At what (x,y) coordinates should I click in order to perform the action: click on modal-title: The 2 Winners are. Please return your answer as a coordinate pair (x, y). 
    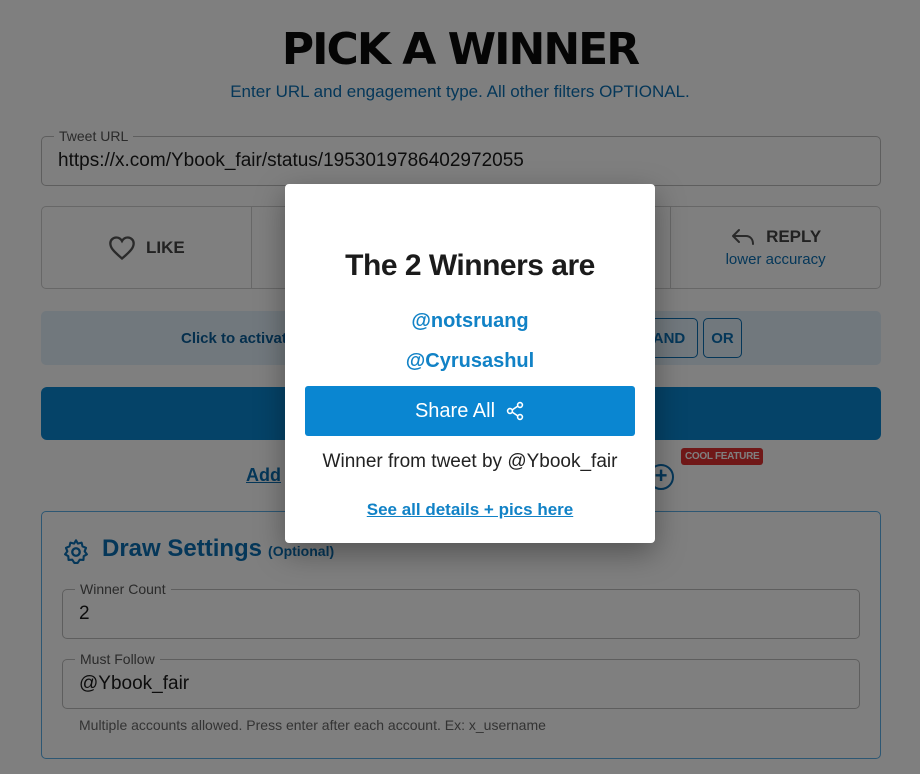
    Looking at the image, I should click on (470, 265).